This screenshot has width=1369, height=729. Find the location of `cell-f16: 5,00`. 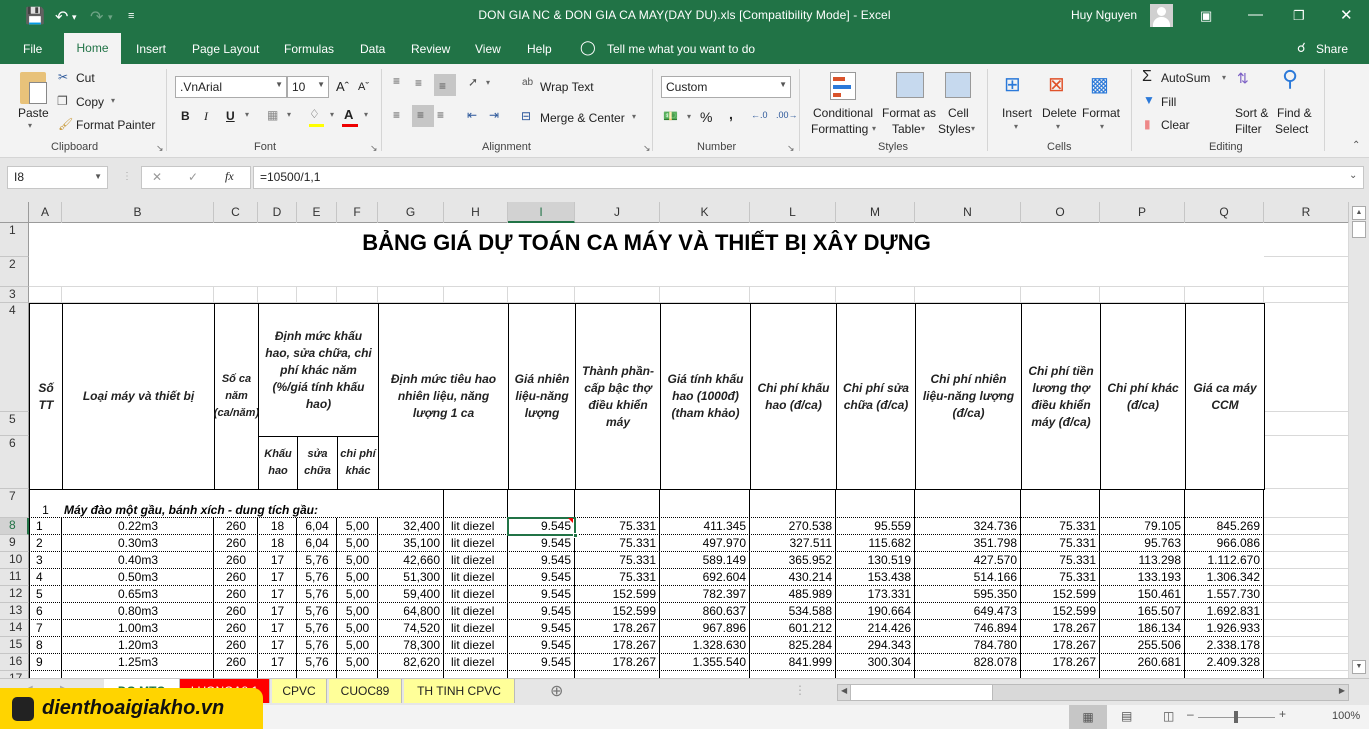

cell-f16: 5,00 is located at coordinates (357, 662).